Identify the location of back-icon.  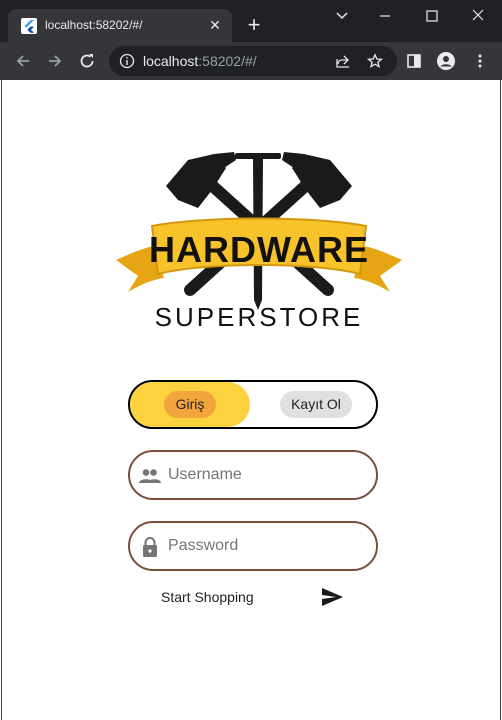
(23, 61).